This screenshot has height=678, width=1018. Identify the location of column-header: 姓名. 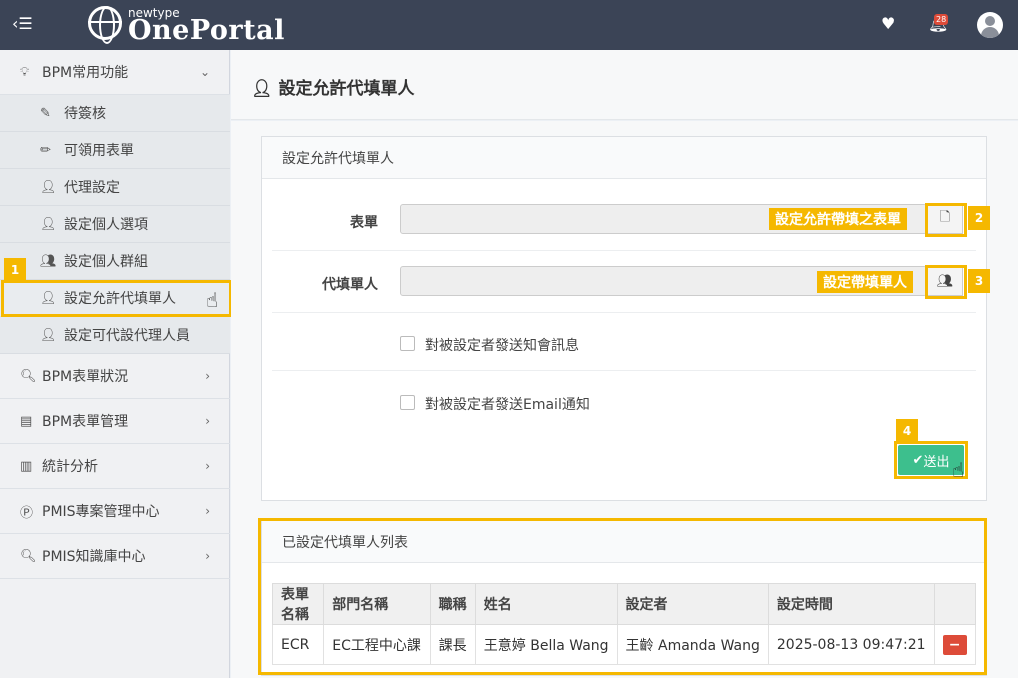
(546, 604).